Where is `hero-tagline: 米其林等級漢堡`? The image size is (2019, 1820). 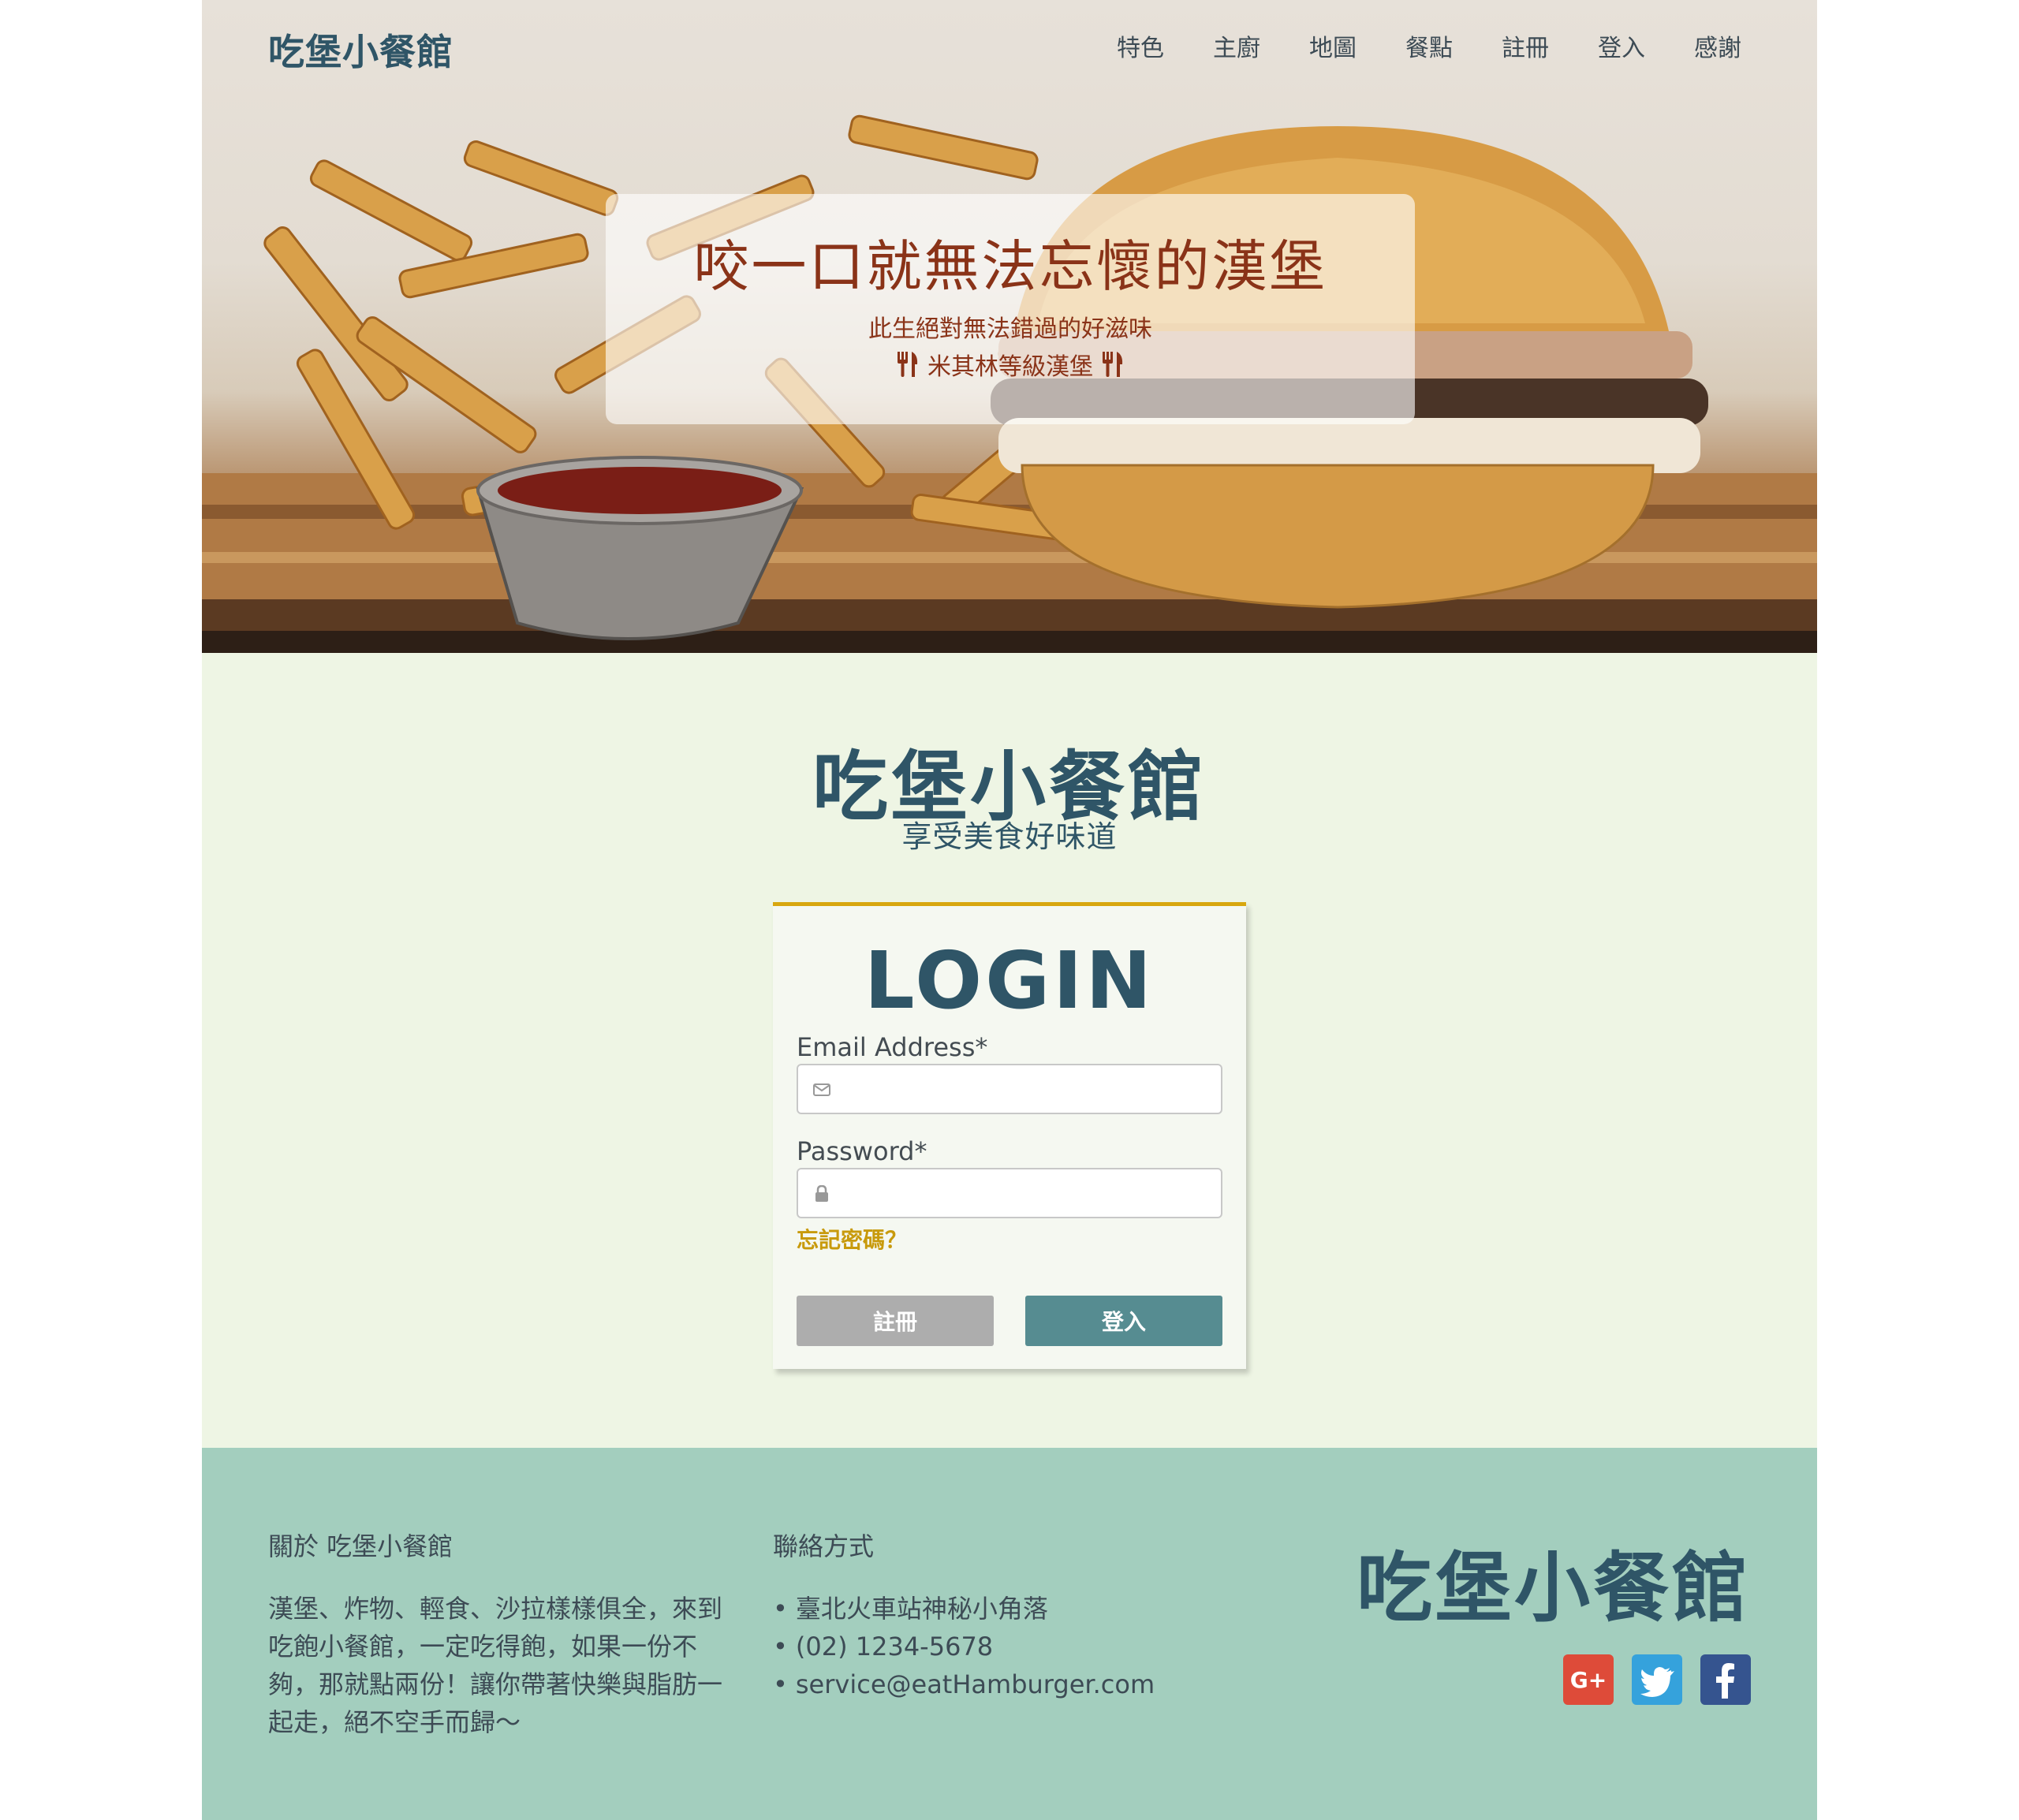 hero-tagline: 米其林等級漢堡 is located at coordinates (1010, 367).